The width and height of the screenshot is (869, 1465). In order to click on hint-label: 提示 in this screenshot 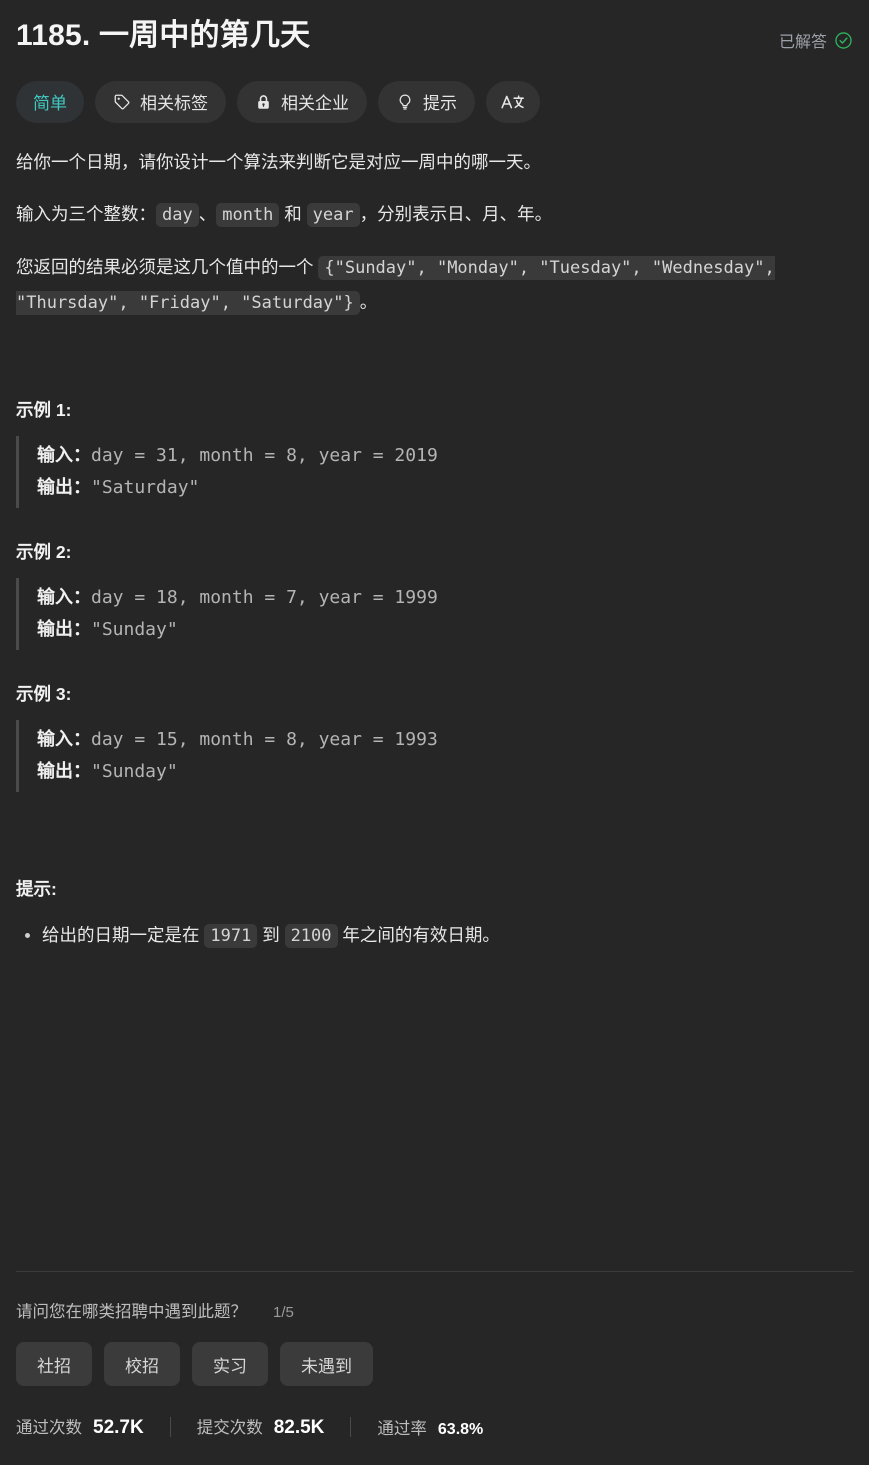, I will do `click(440, 103)`.